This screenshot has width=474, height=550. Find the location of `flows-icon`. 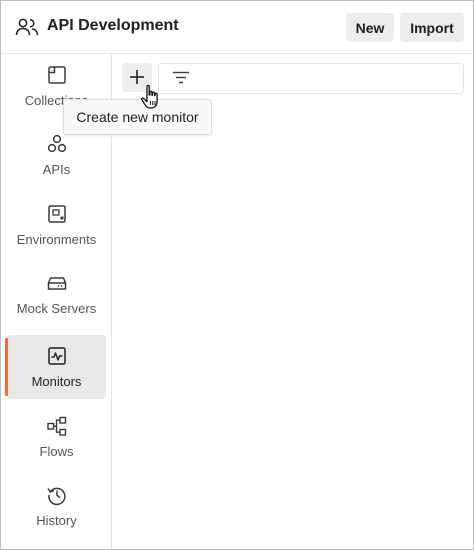

flows-icon is located at coordinates (57, 426).